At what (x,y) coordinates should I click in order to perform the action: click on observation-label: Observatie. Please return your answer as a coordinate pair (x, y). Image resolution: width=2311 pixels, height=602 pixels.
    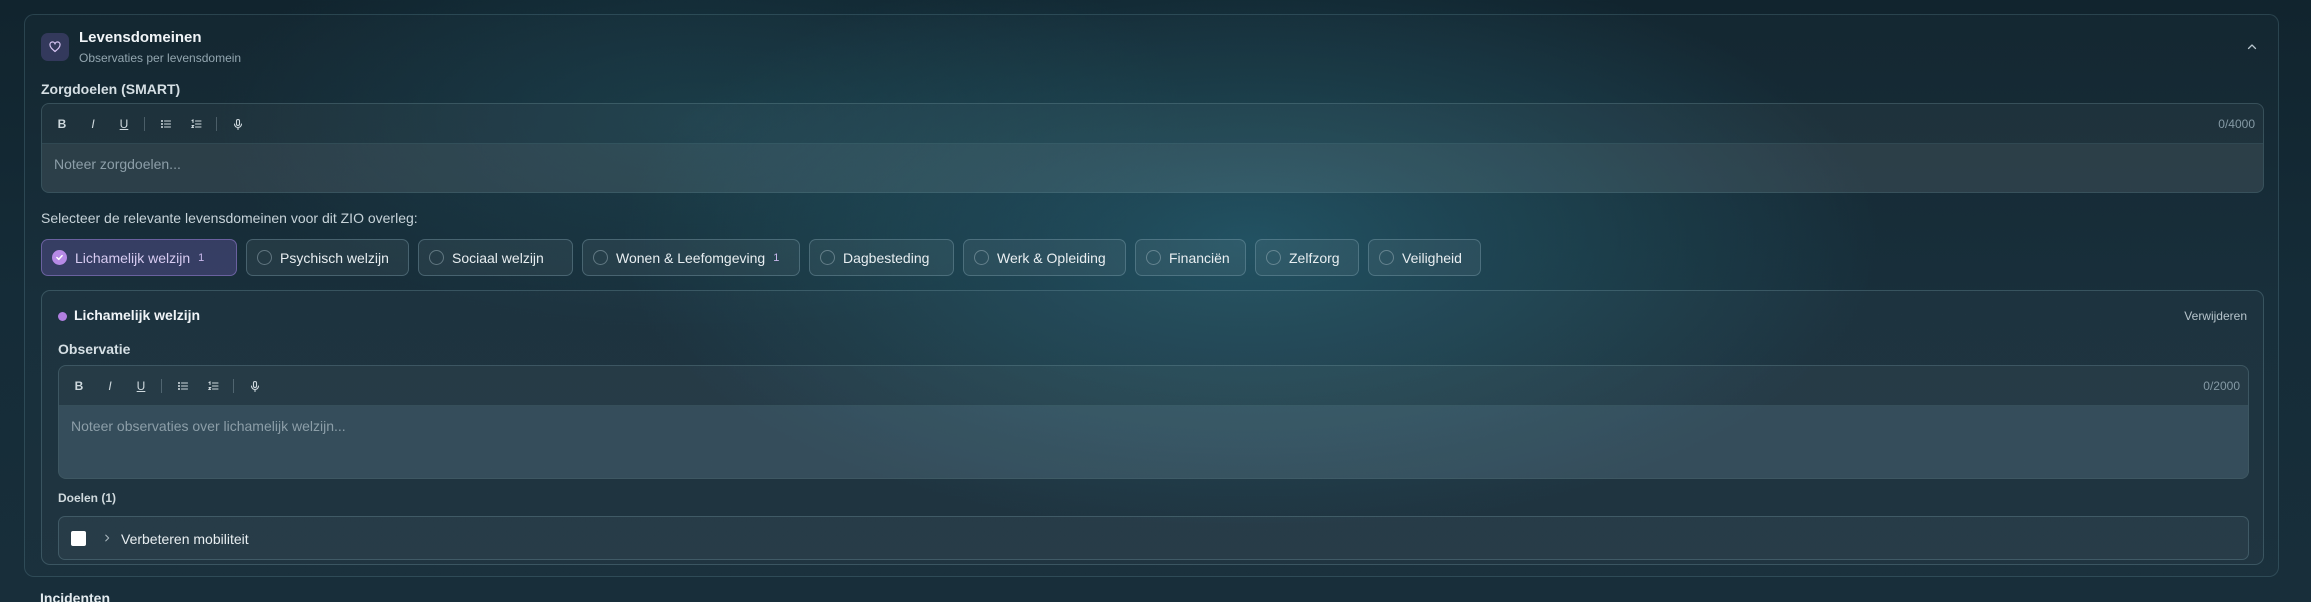
    Looking at the image, I should click on (94, 349).